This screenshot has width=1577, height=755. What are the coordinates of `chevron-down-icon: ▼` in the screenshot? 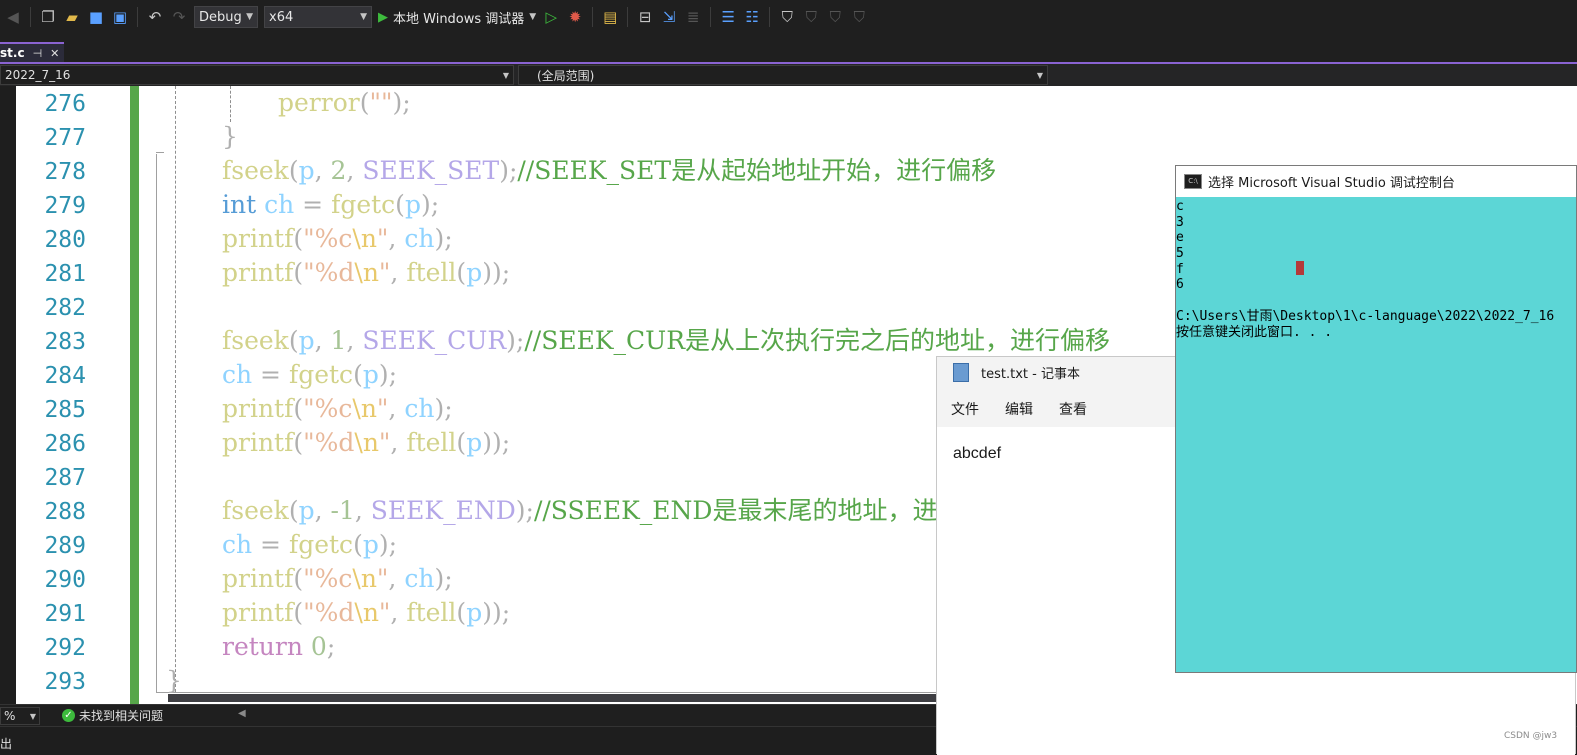 It's located at (505, 75).